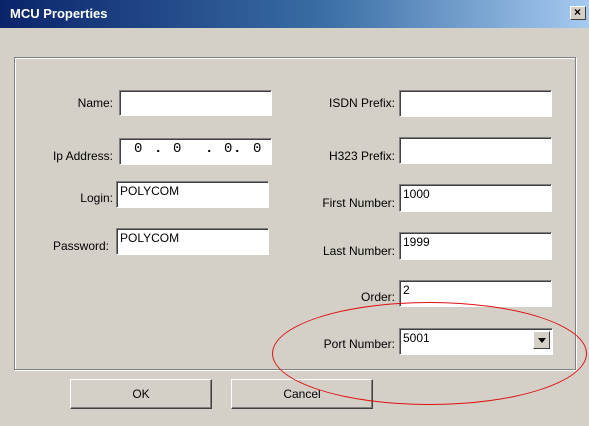 This screenshot has height=426, width=589. Describe the element at coordinates (377, 297) in the screenshot. I see `order-label: Order:` at that location.